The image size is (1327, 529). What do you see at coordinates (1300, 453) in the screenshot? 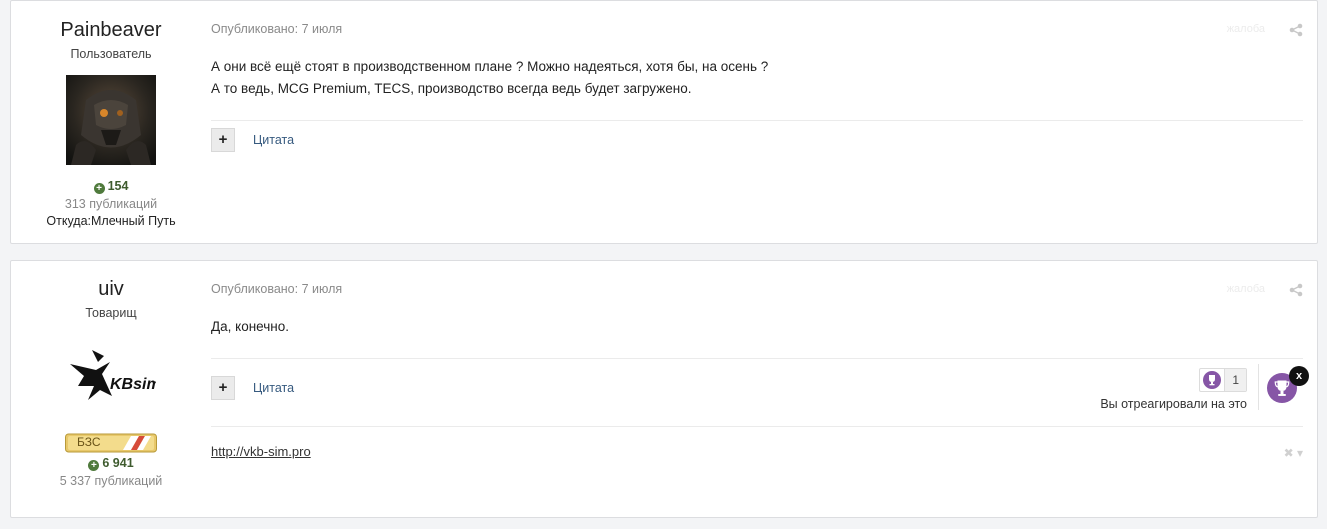
I see `caret-down-icon: ▾` at bounding box center [1300, 453].